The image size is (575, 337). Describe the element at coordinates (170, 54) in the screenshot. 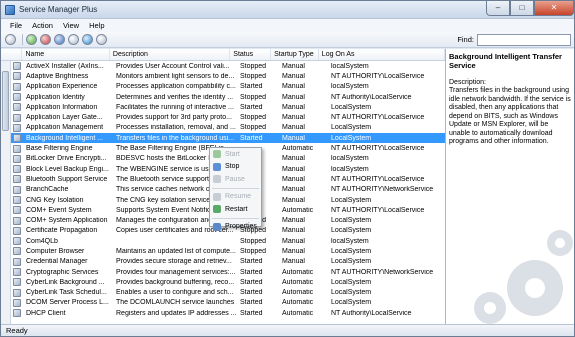

I see `header-description: Description` at that location.